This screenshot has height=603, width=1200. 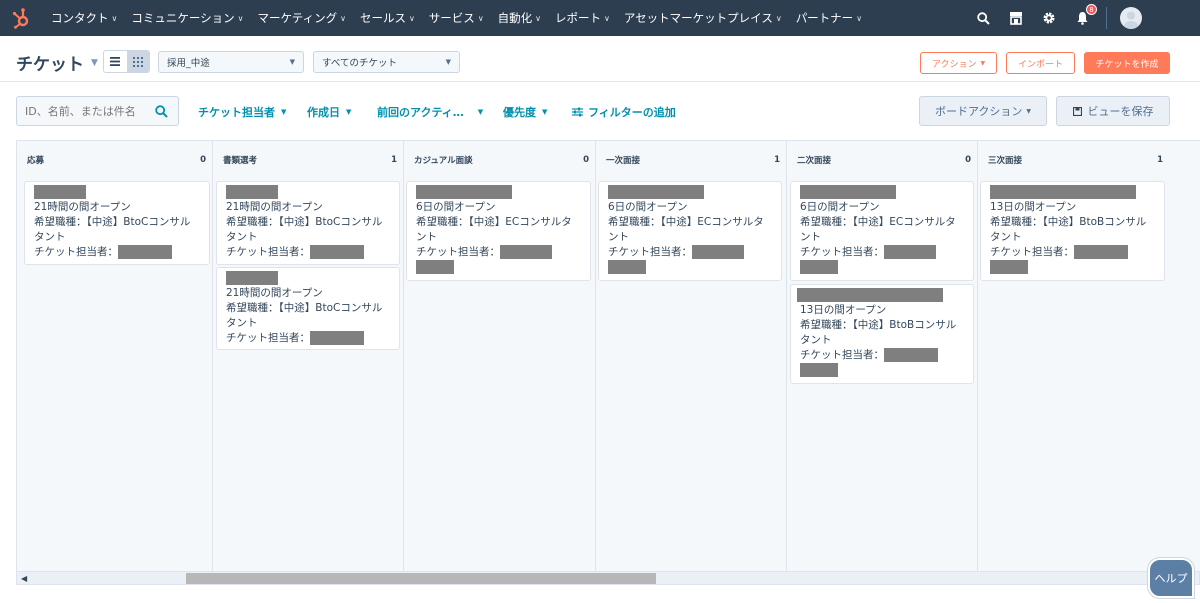 I want to click on object-switcher: チケット ▼, so click(x=57, y=62).